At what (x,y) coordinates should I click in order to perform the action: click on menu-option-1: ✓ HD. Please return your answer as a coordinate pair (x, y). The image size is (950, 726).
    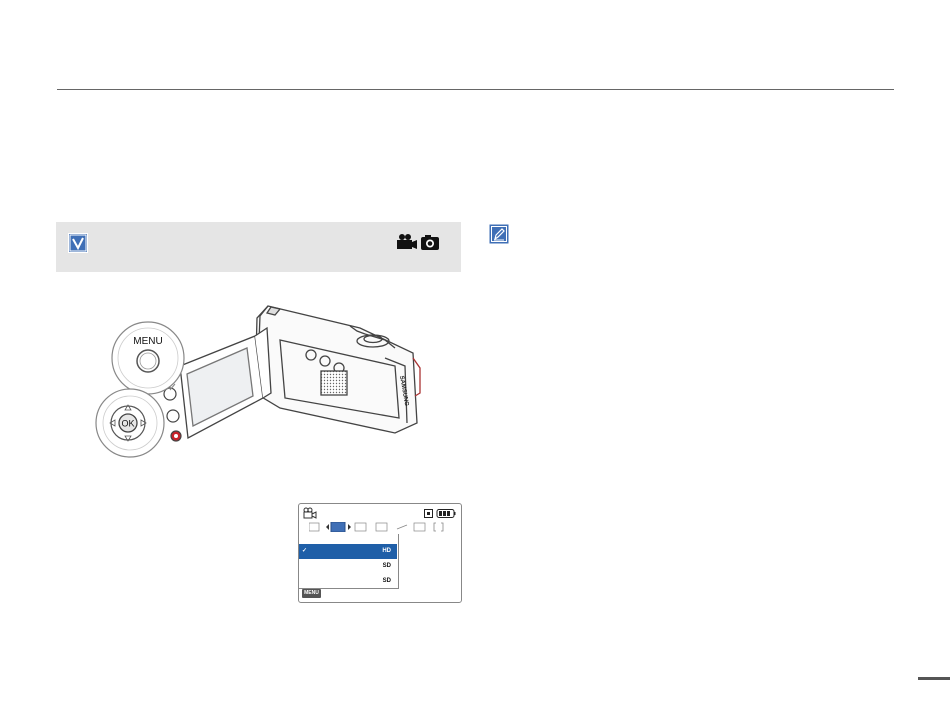
    Looking at the image, I should click on (348, 551).